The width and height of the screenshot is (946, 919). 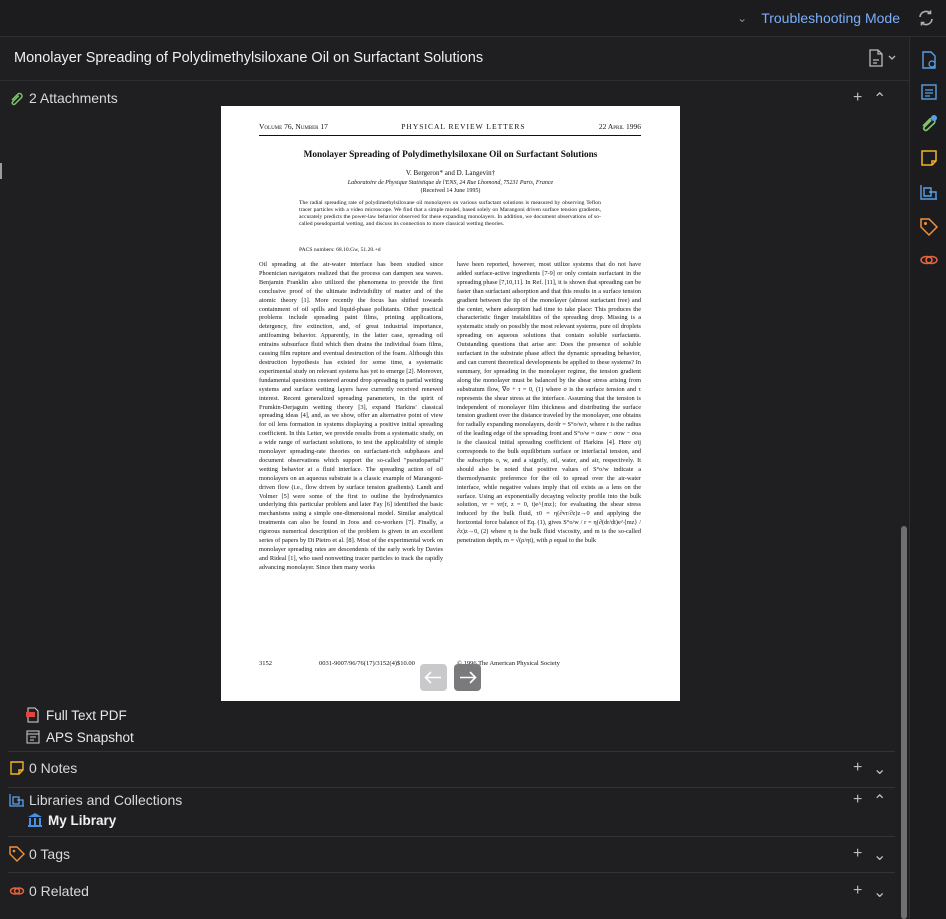 I want to click on libraries-nav-icon, so click(x=929, y=192).